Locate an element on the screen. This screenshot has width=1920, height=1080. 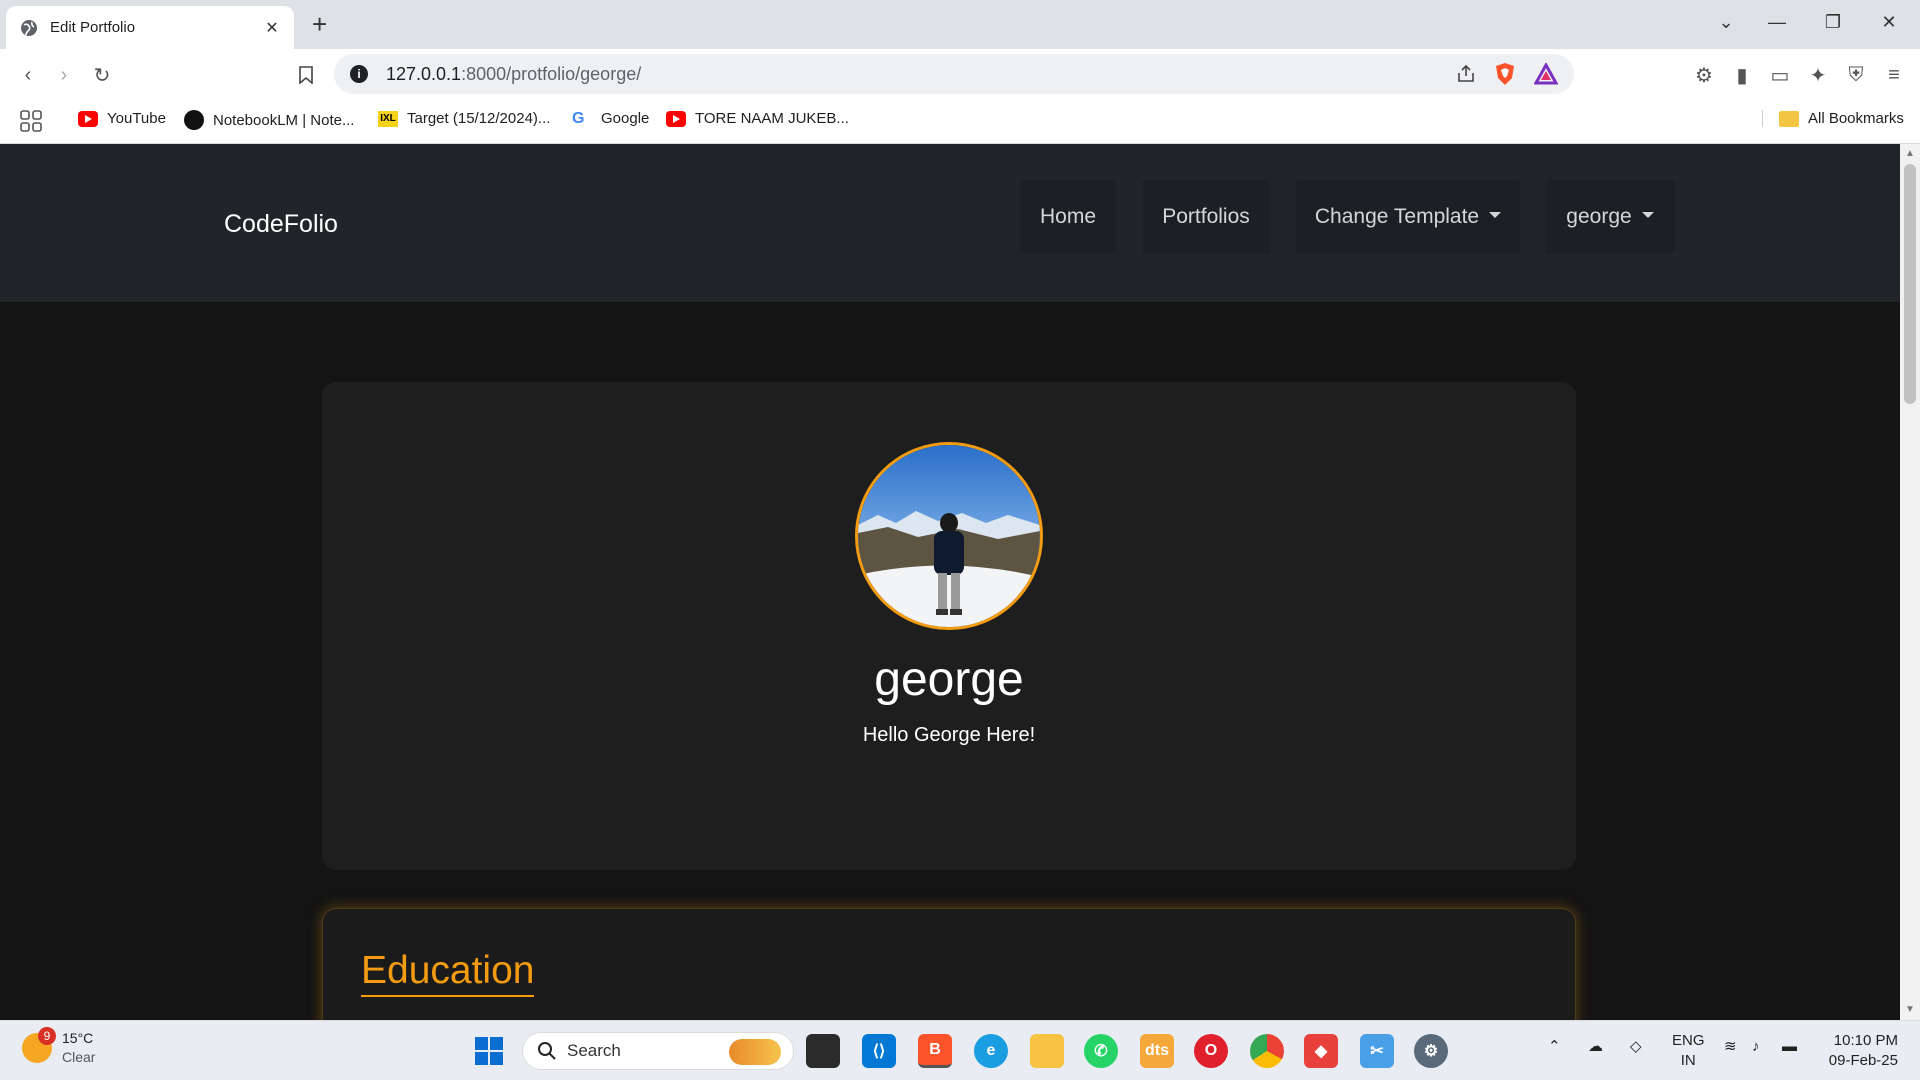
dropbox-icon: ◇ is located at coordinates (1636, 1047).